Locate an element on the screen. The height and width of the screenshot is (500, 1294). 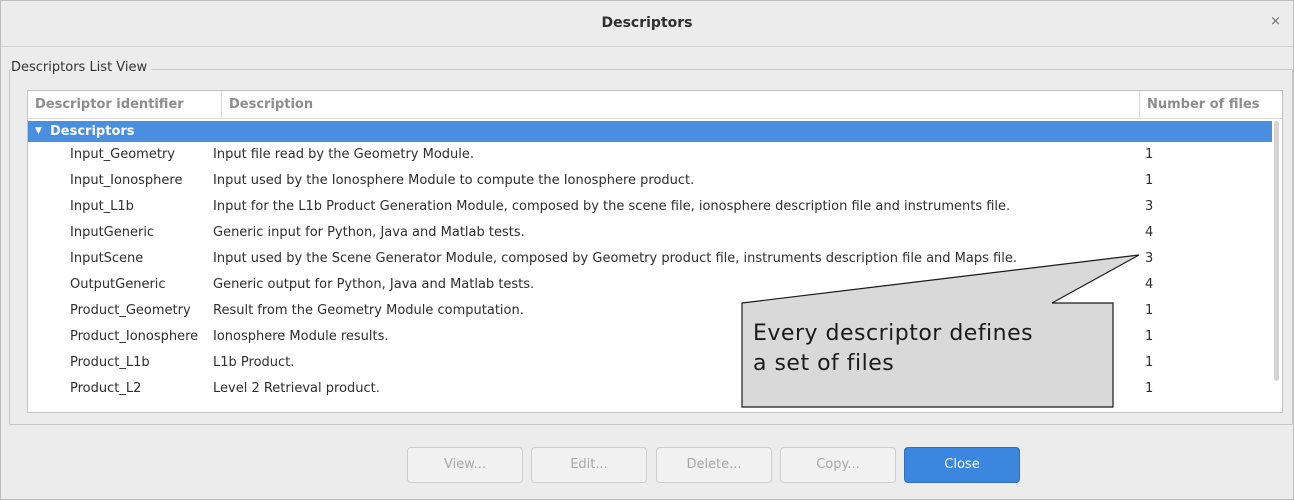
button-bar: View... Edit... Delete... Copy... Close is located at coordinates (647, 465).